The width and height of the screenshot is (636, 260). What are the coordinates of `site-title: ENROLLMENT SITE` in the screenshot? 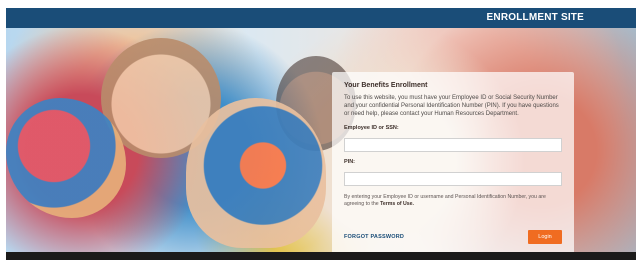 It's located at (535, 17).